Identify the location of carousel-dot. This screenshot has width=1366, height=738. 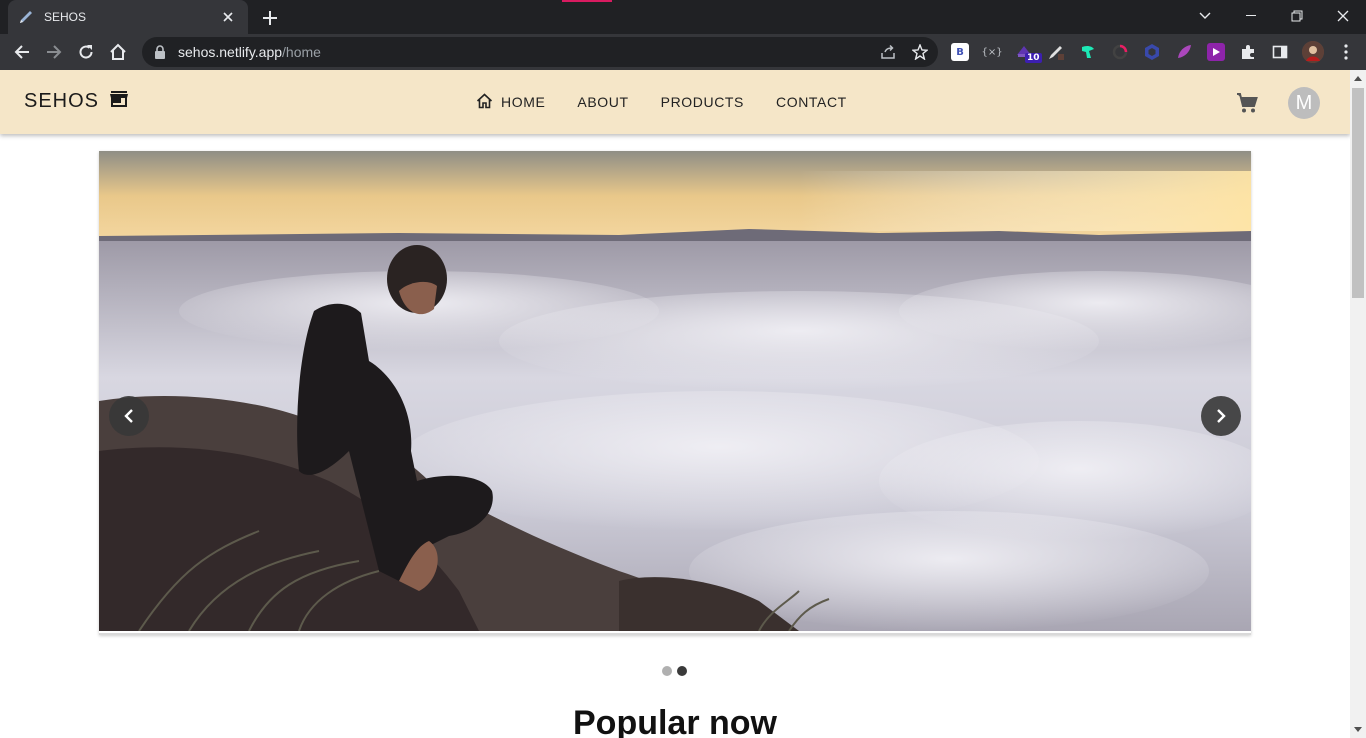
(667, 671).